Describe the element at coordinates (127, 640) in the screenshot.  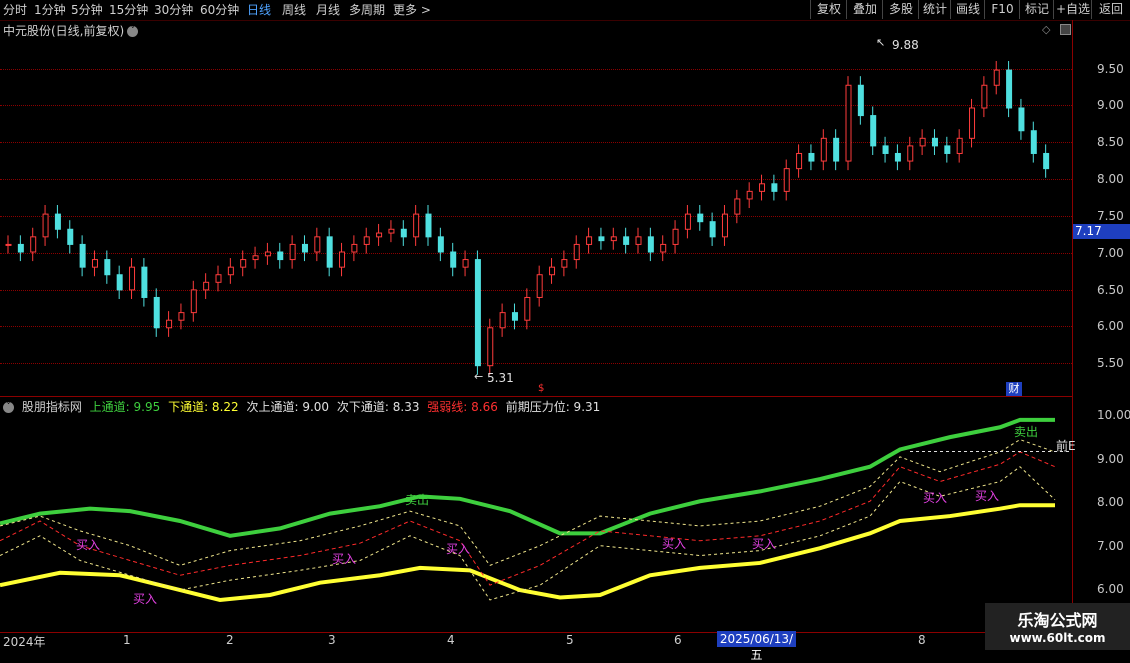
I see `time-tick: 1` at that location.